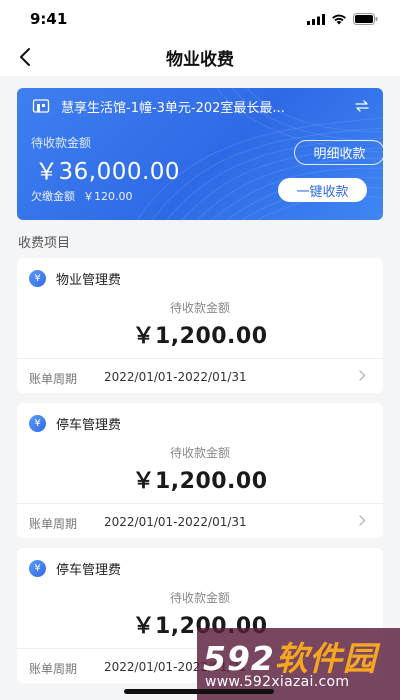  Describe the element at coordinates (322, 190) in the screenshot. I see `one-click-collect-button: 一键收款` at that location.